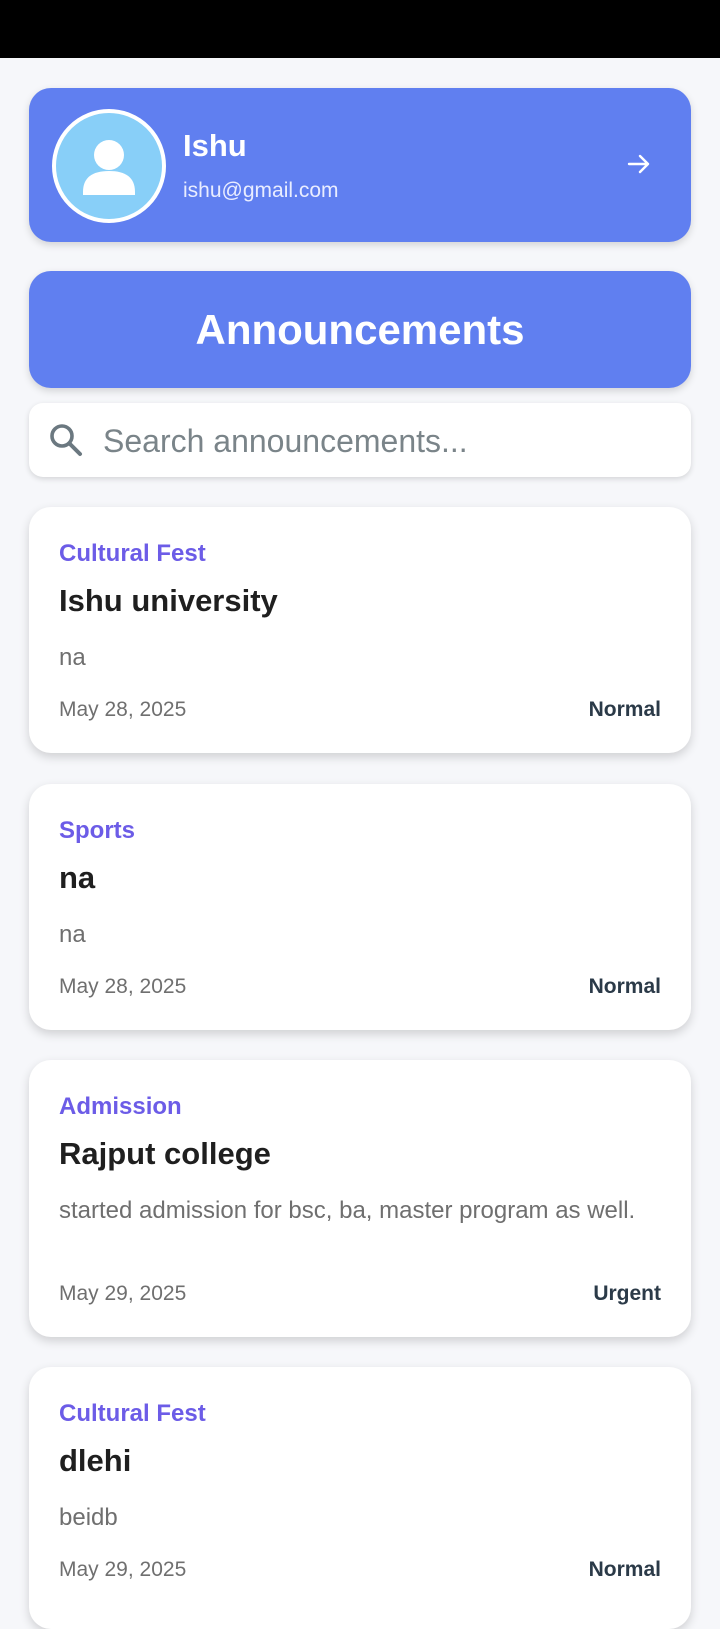 This screenshot has width=720, height=1629. I want to click on search-icon, so click(66, 440).